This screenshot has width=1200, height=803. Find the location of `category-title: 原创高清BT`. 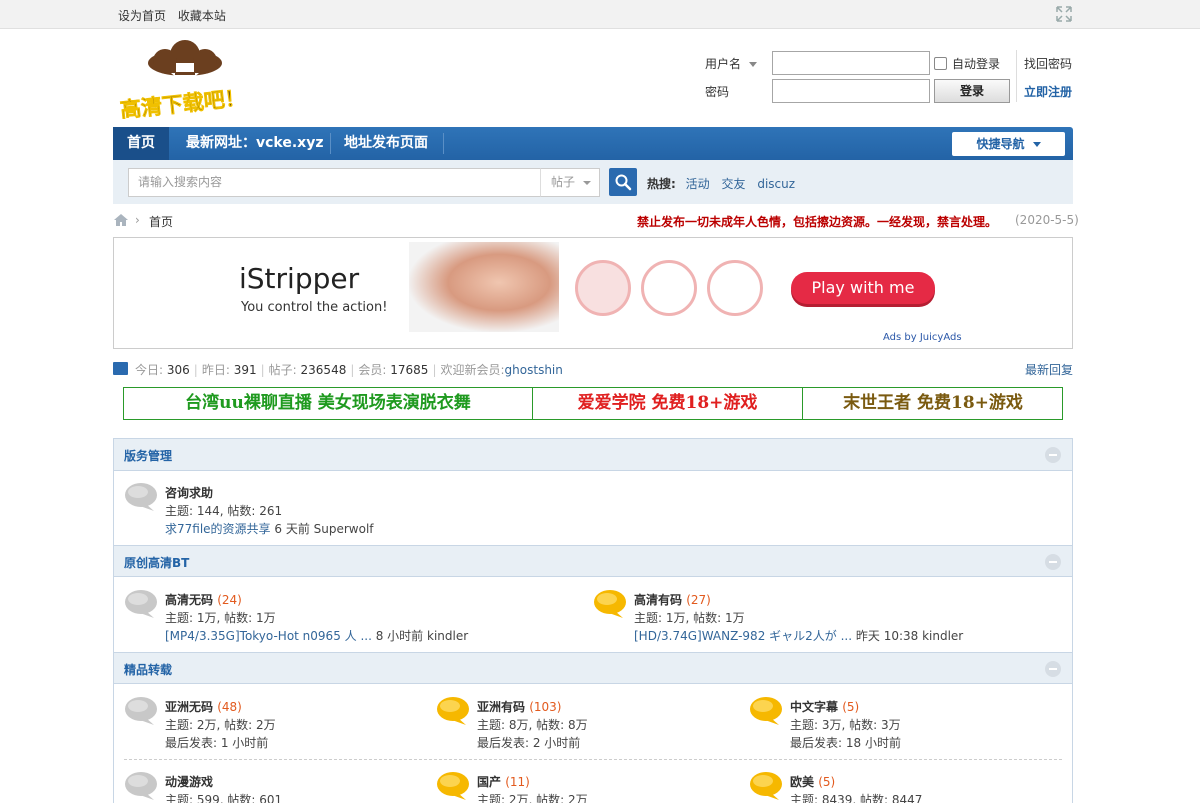

category-title: 原创高清BT is located at coordinates (156, 562).